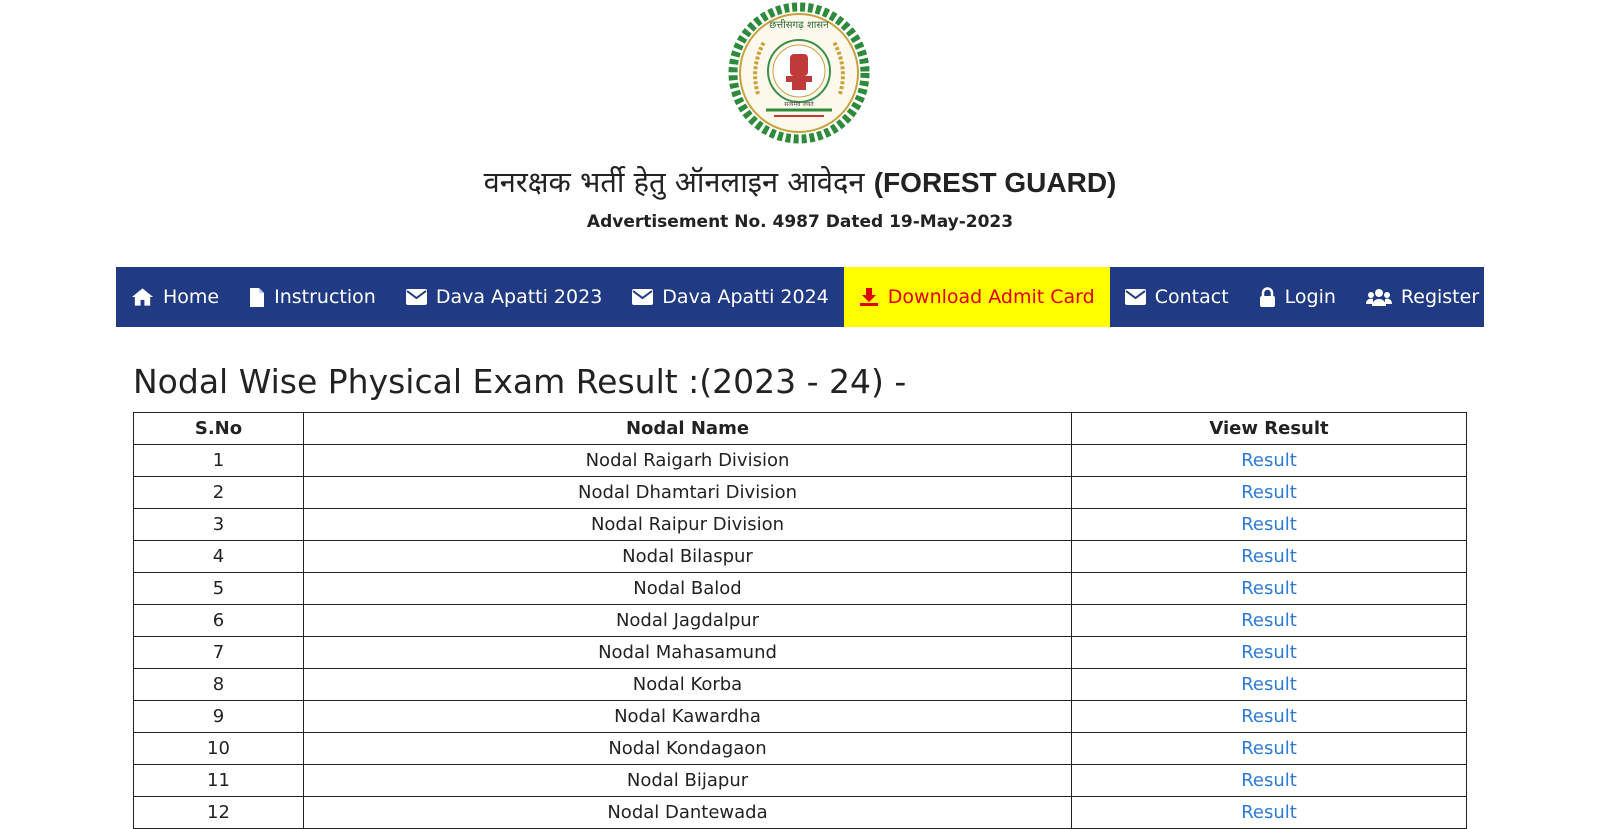  What do you see at coordinates (687, 684) in the screenshot?
I see `cell-nodal-name: Nodal Korba` at bounding box center [687, 684].